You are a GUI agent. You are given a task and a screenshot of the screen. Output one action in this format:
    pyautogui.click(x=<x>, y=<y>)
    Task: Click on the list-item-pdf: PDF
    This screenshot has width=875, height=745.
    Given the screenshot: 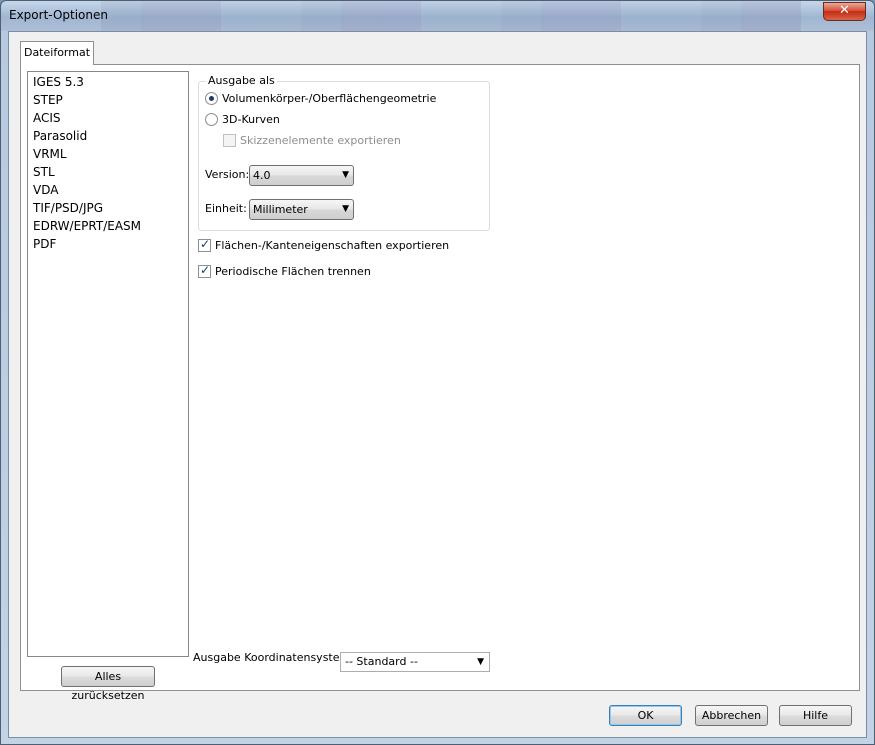 What is the action you would take?
    pyautogui.click(x=110, y=244)
    